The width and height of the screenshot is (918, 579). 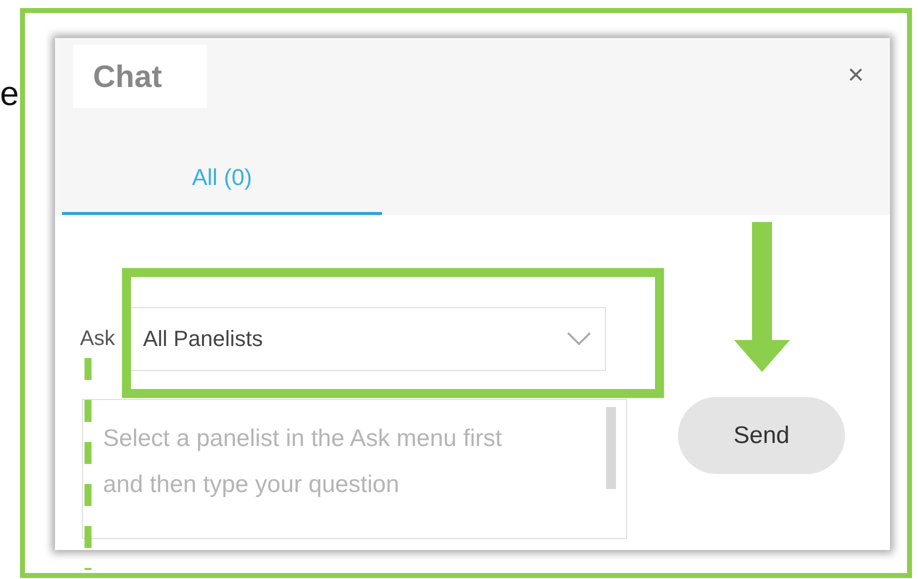 What do you see at coordinates (9, 94) in the screenshot?
I see `cut-off-text: e` at bounding box center [9, 94].